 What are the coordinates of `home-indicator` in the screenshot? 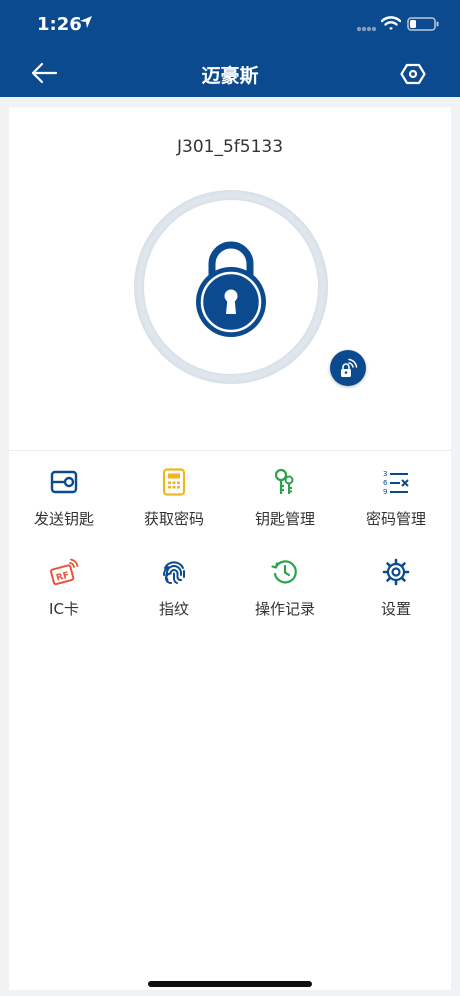 It's located at (230, 984).